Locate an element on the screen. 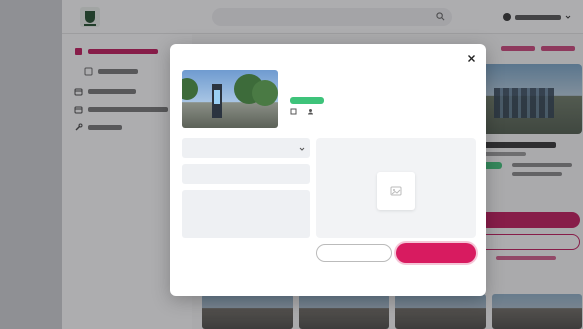 This screenshot has height=329, width=583. subject-field is located at coordinates (246, 174).